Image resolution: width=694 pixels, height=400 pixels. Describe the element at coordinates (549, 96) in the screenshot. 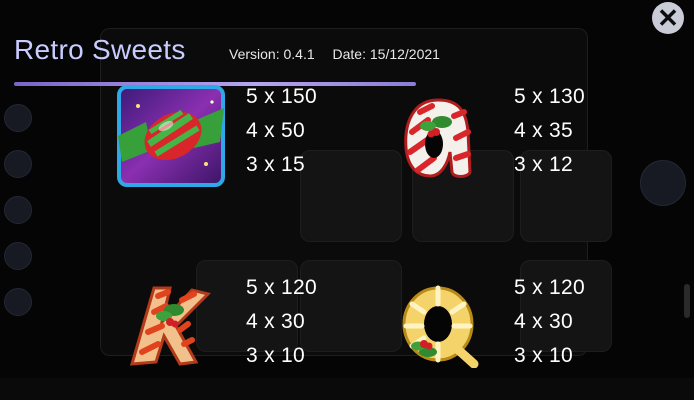

I see `payout-5: 5 x 130` at that location.